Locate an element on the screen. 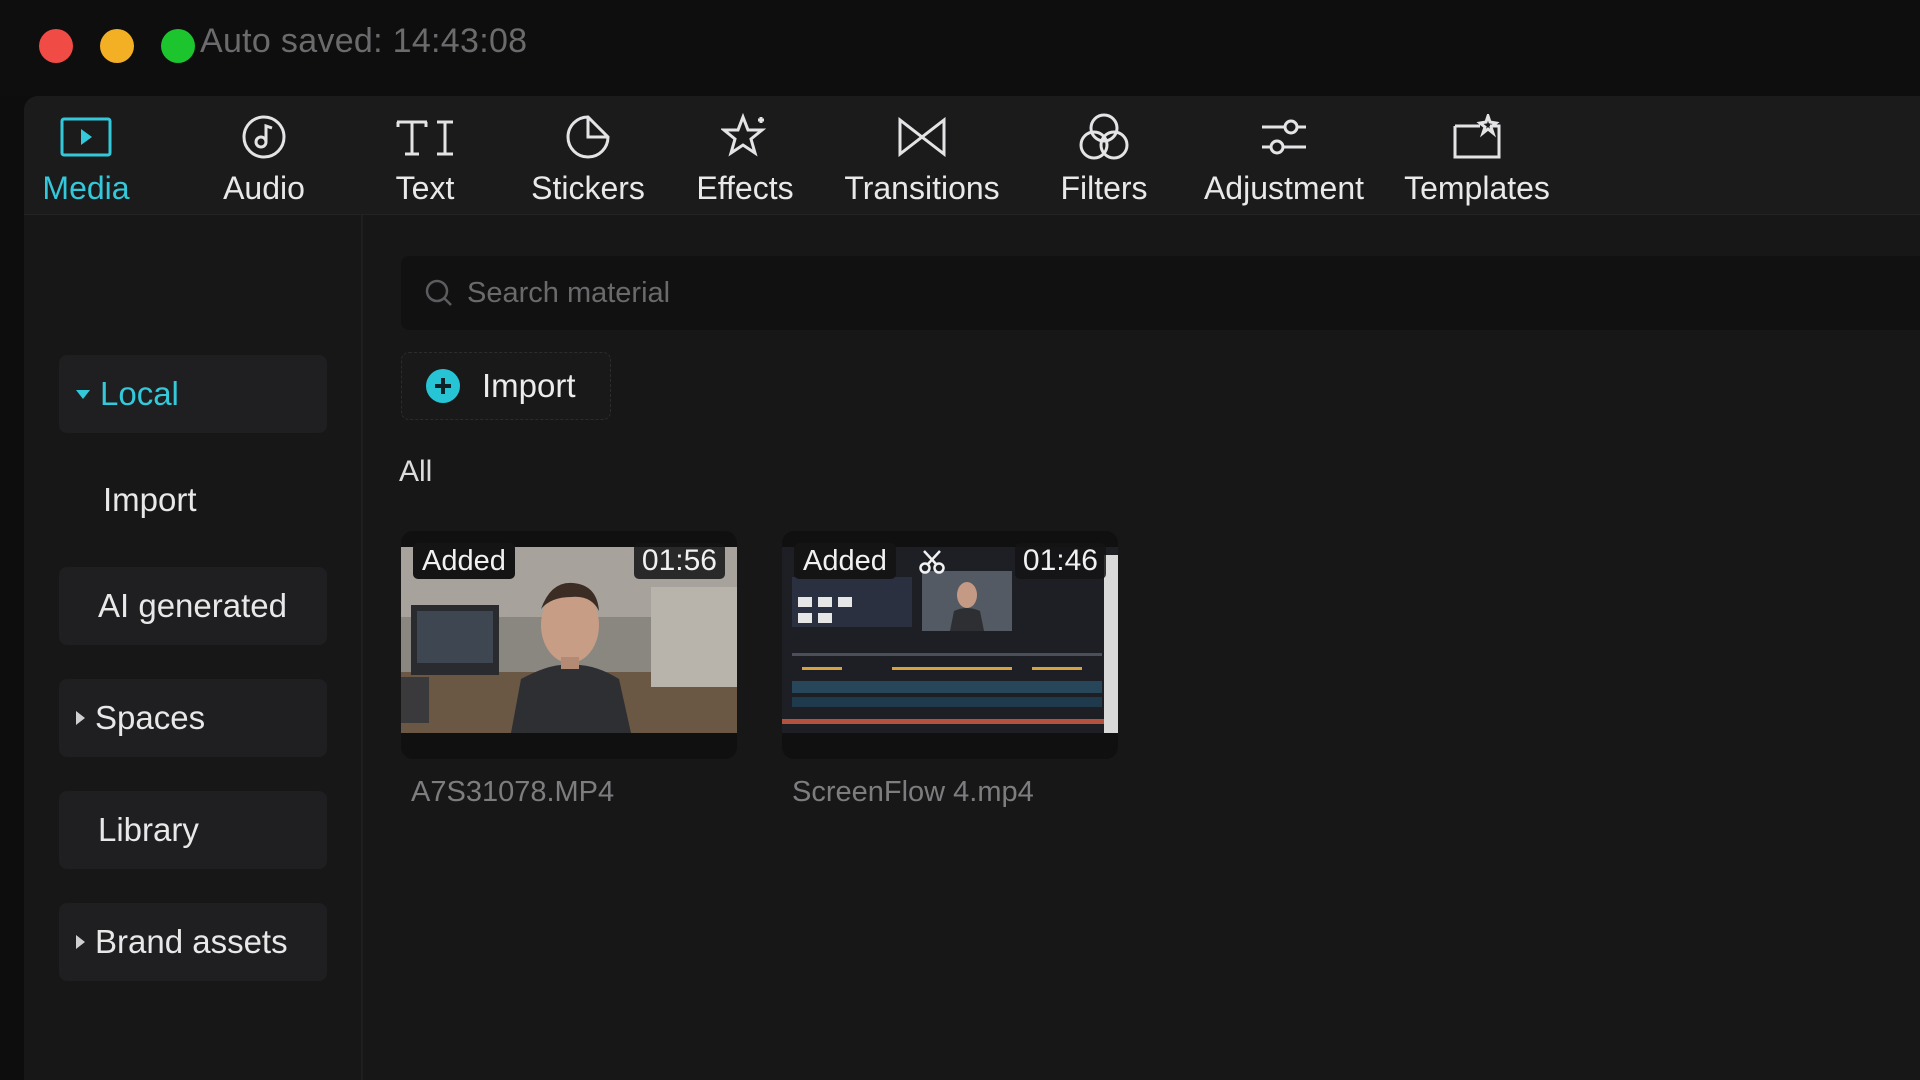 The width and height of the screenshot is (1920, 1080). sidebar-item-import: Import is located at coordinates (193, 500).